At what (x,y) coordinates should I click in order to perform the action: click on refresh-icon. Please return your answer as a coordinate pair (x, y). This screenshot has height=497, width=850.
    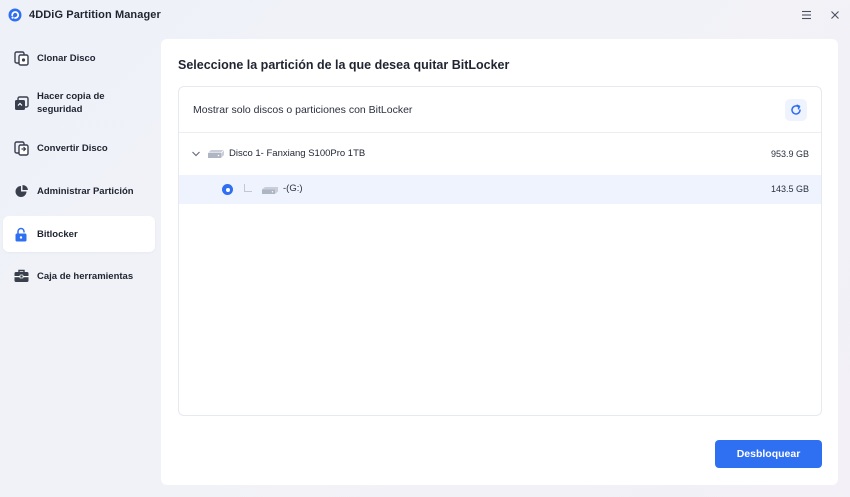
    Looking at the image, I should click on (796, 109).